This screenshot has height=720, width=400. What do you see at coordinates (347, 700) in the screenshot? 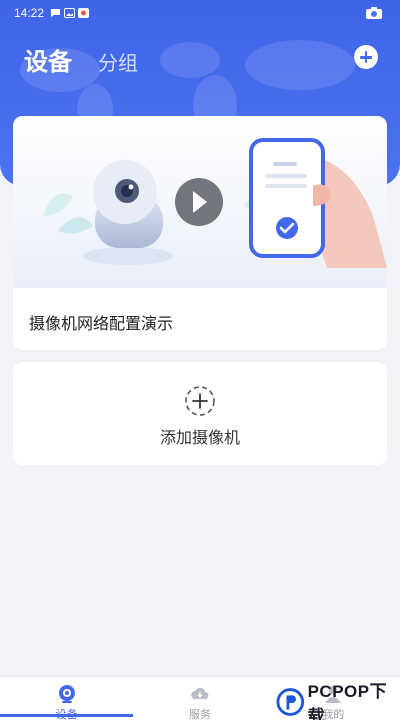
I see `watermark-text: PCPOP下载` at bounding box center [347, 700].